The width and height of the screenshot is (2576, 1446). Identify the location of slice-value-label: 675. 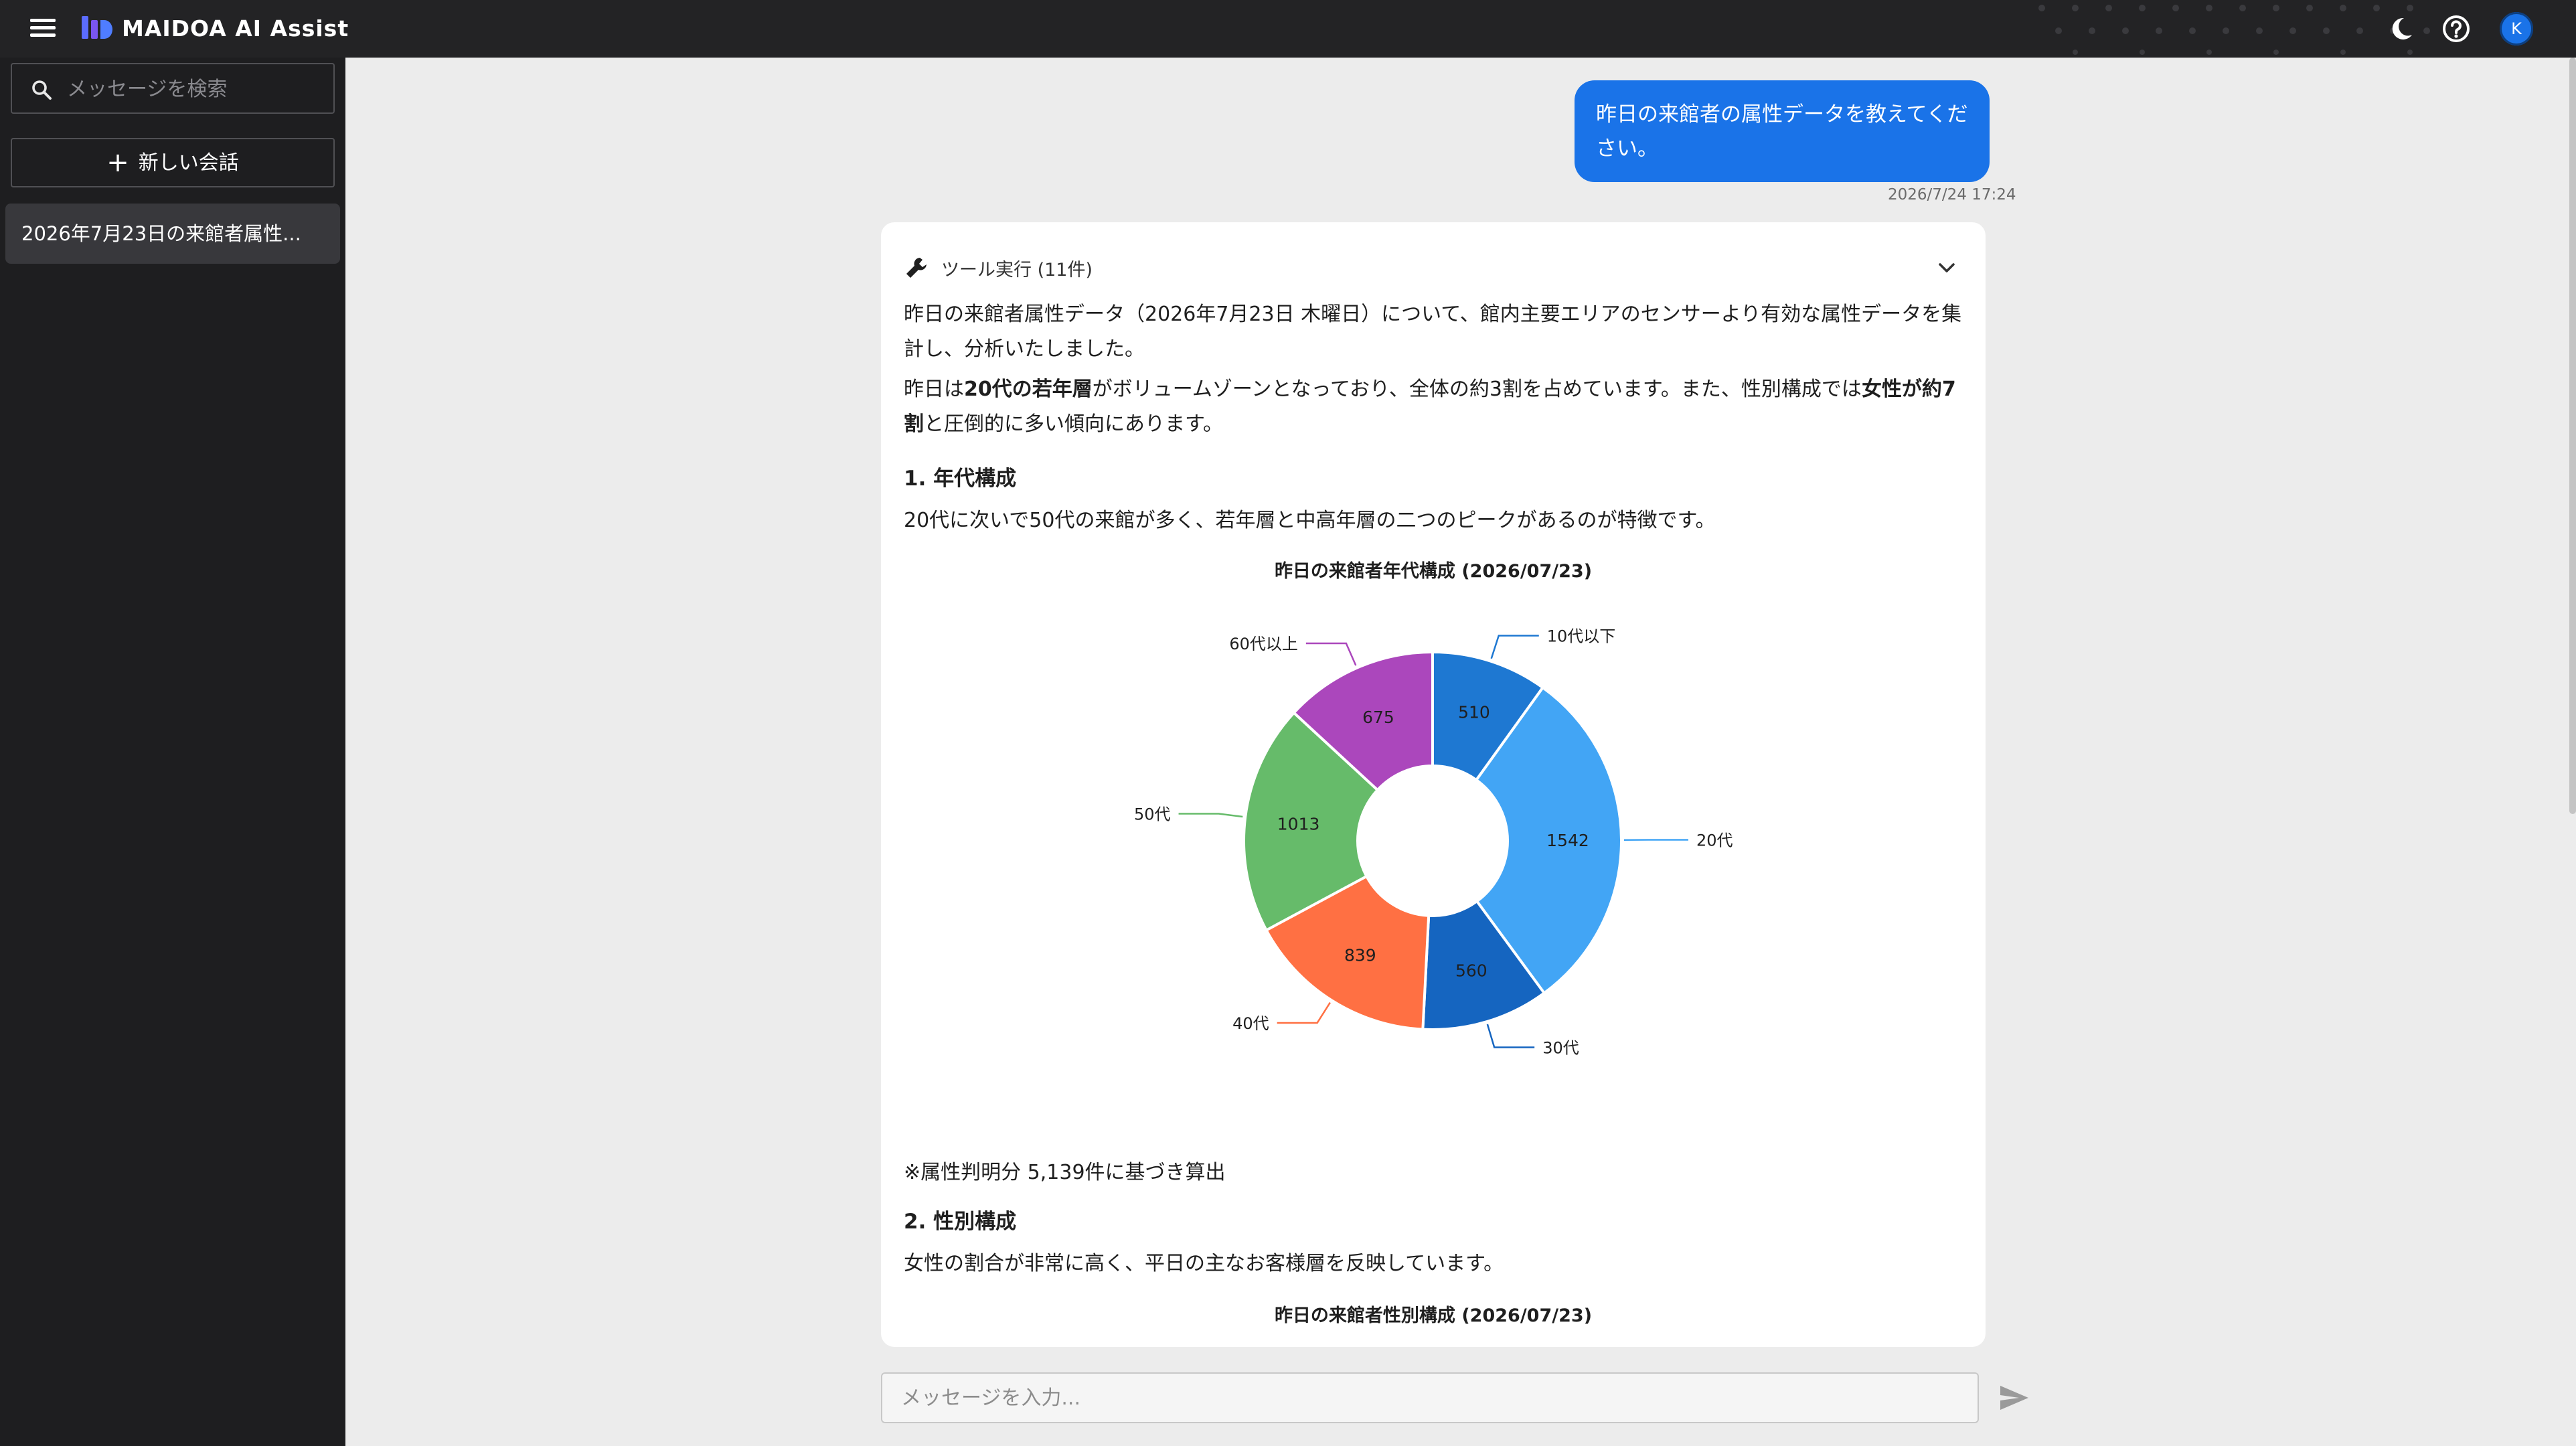
(1378, 717).